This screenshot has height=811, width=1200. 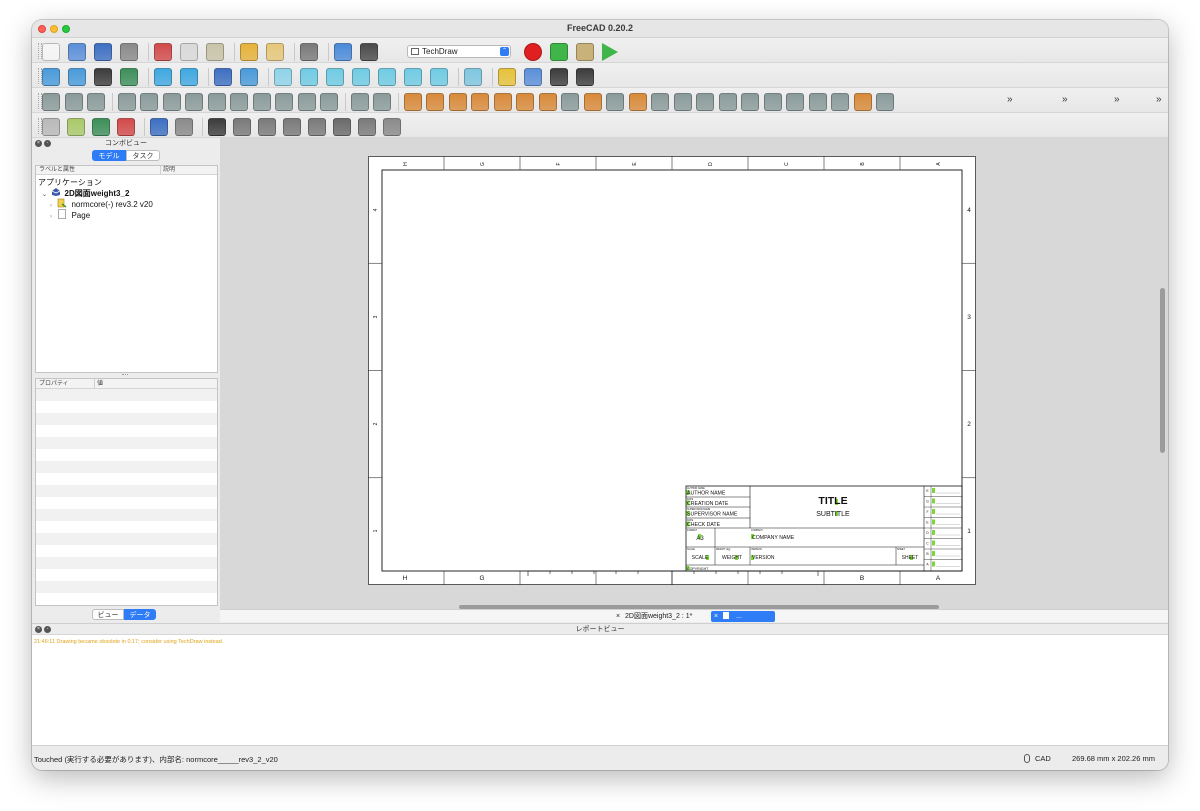 I want to click on supervisor-name: SUPERVISOR NAME, so click(x=712, y=515).